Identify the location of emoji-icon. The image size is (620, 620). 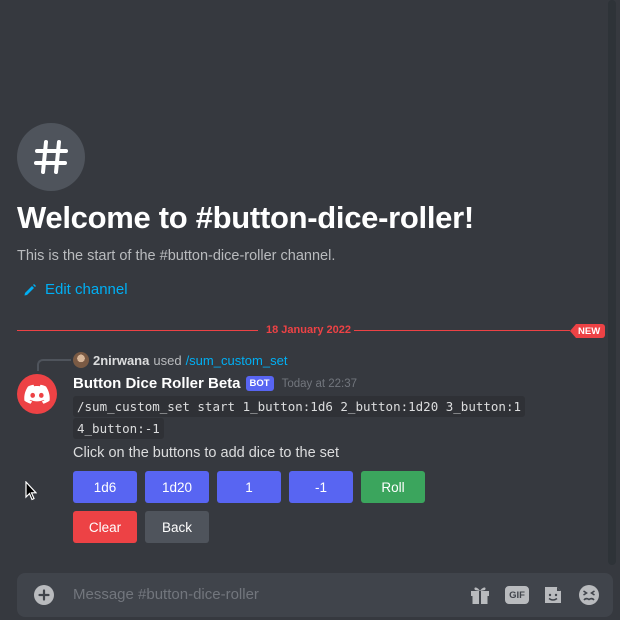
(589, 595).